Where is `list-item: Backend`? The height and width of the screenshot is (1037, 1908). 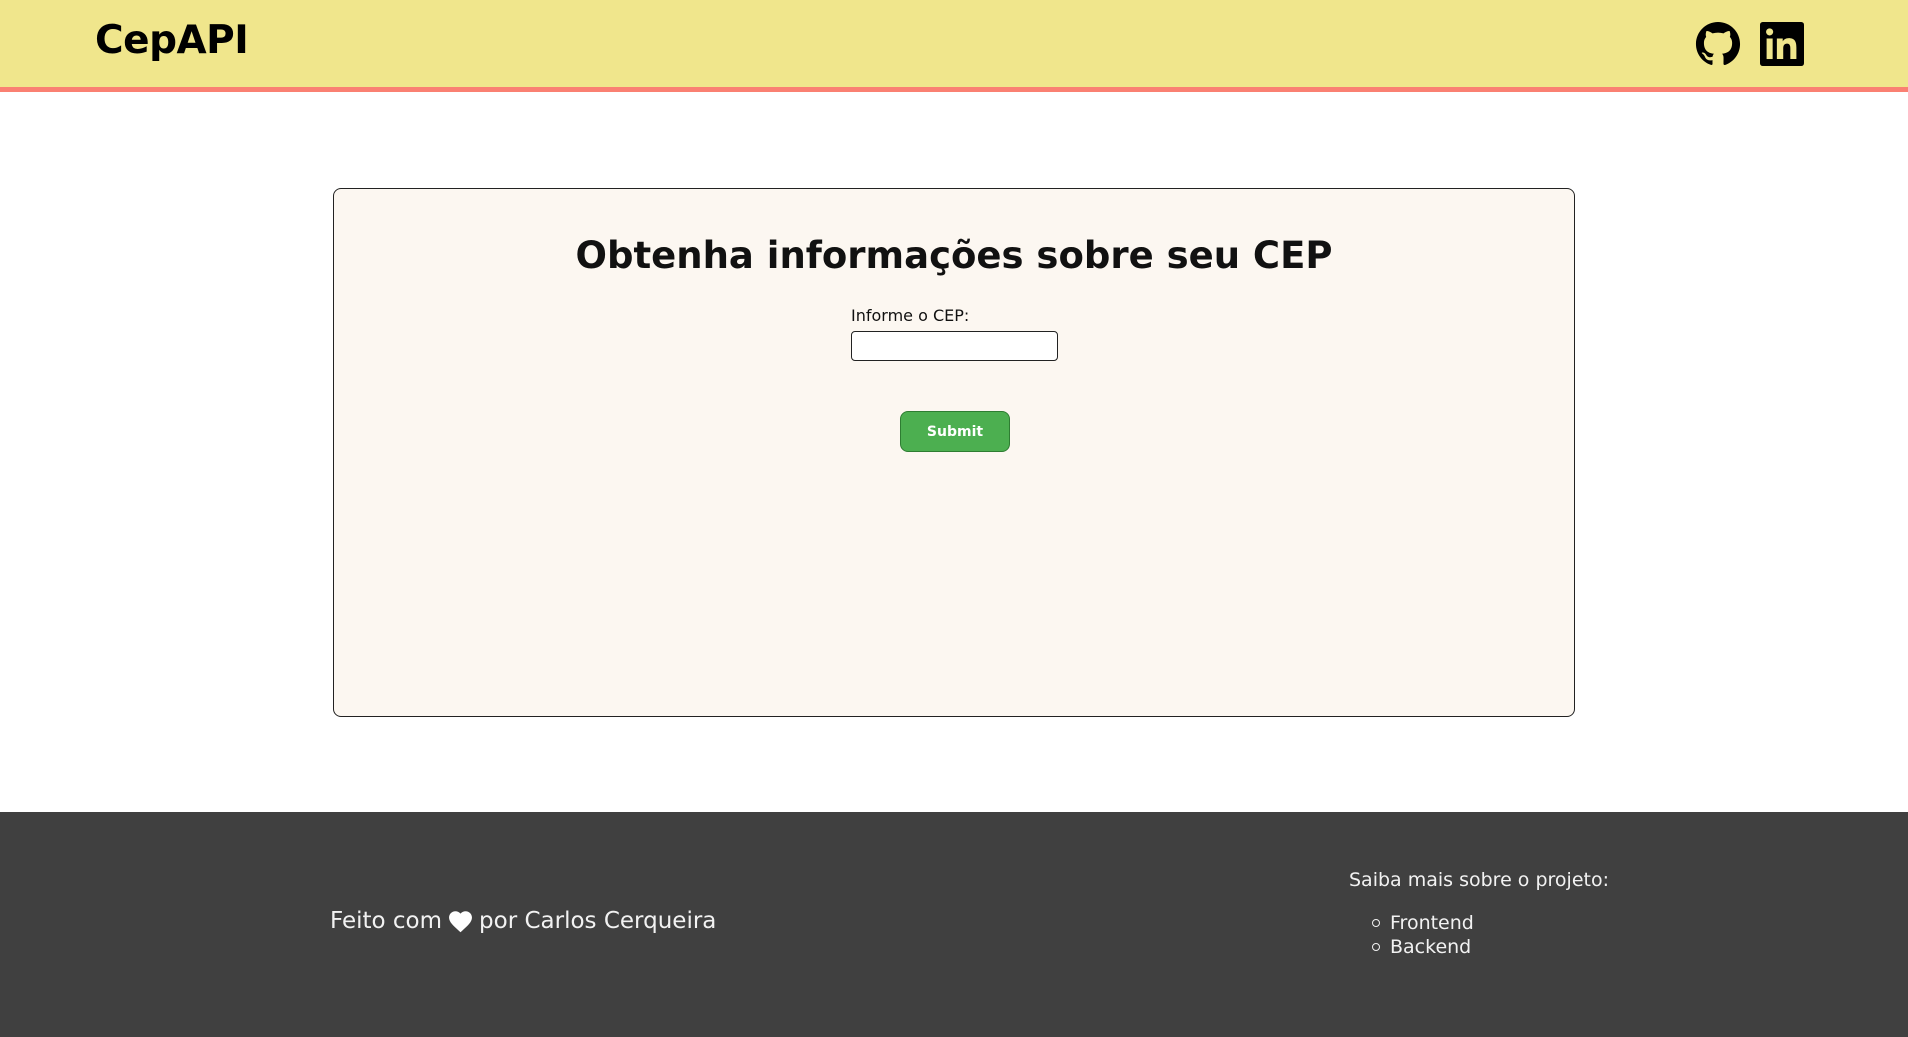
list-item: Backend is located at coordinates (1423, 947).